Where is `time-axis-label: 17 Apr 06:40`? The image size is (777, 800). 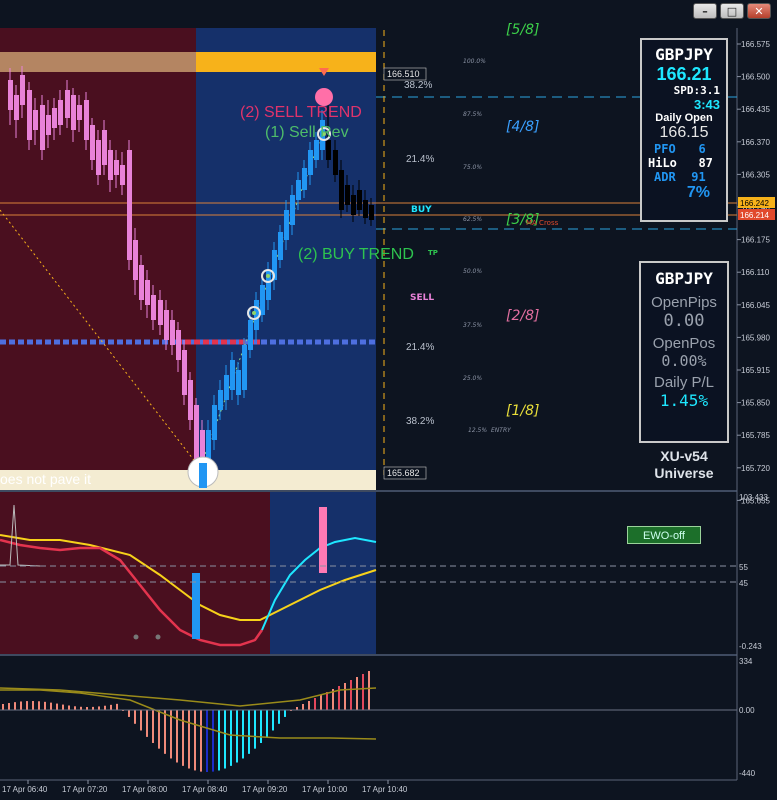
time-axis-label: 17 Apr 06:40 is located at coordinates (25, 789).